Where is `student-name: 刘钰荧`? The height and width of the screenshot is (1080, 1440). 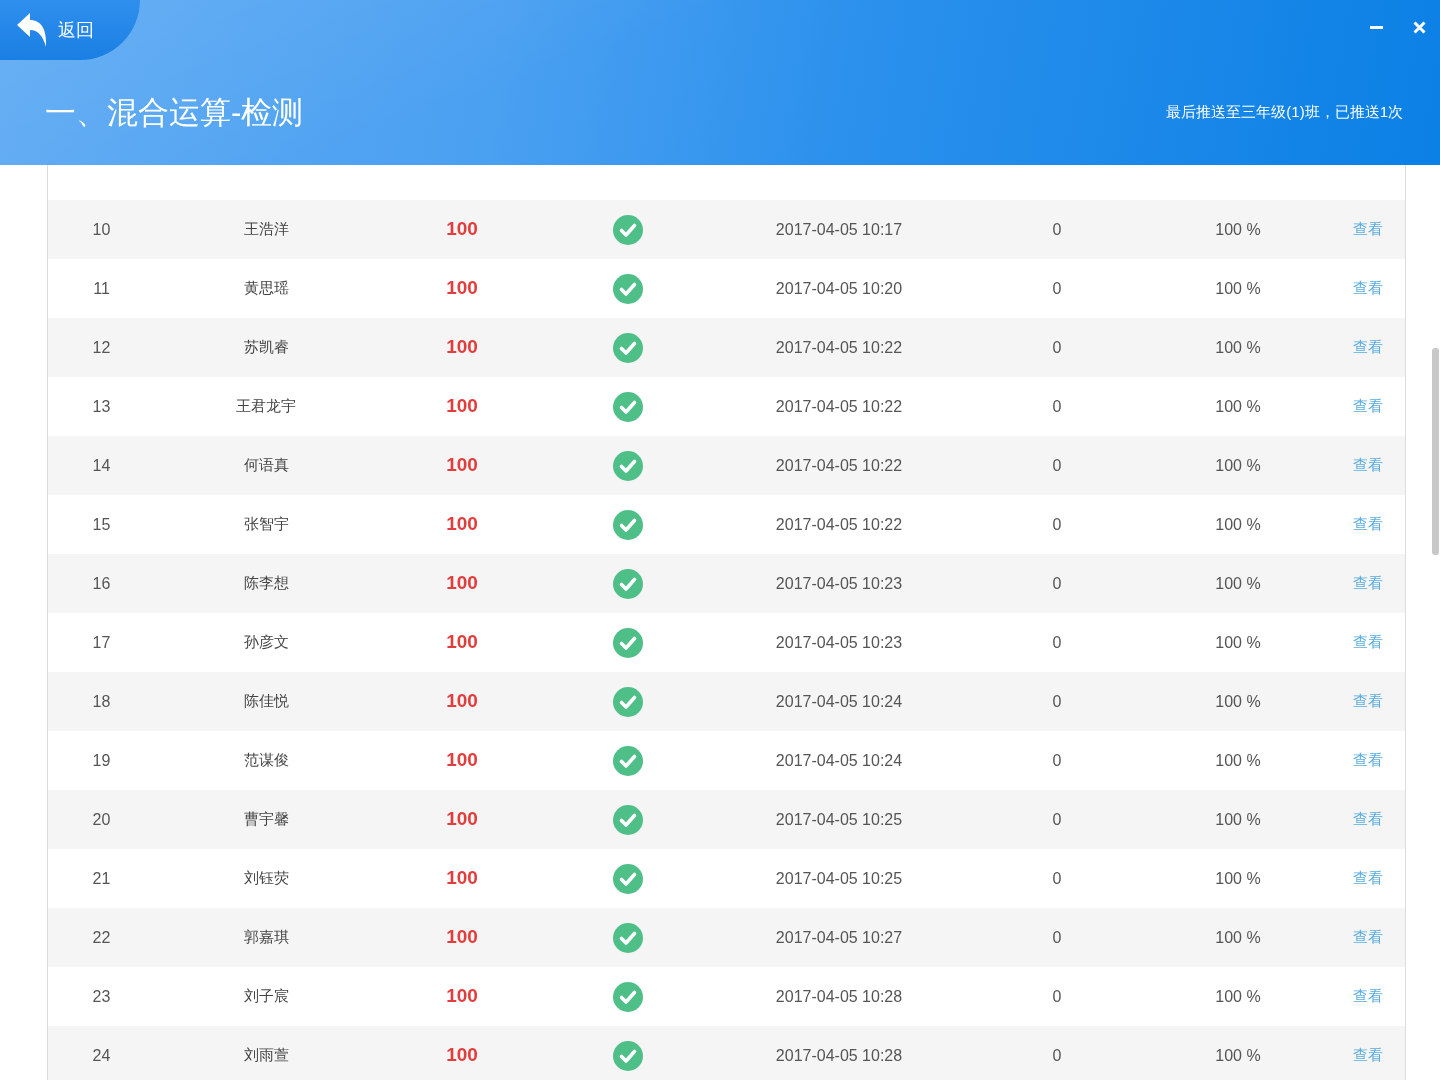 student-name: 刘钰荧 is located at coordinates (266, 878).